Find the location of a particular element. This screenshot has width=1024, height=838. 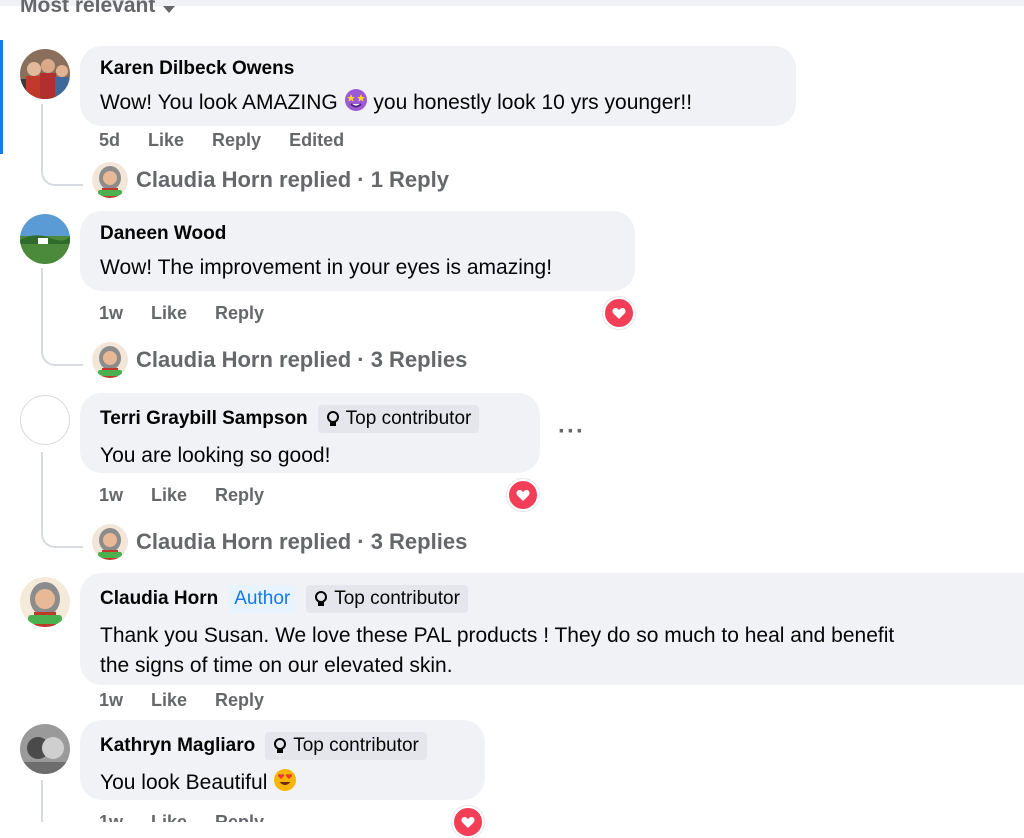

commenter-name: Karen Dilbeck Owens is located at coordinates (197, 69).